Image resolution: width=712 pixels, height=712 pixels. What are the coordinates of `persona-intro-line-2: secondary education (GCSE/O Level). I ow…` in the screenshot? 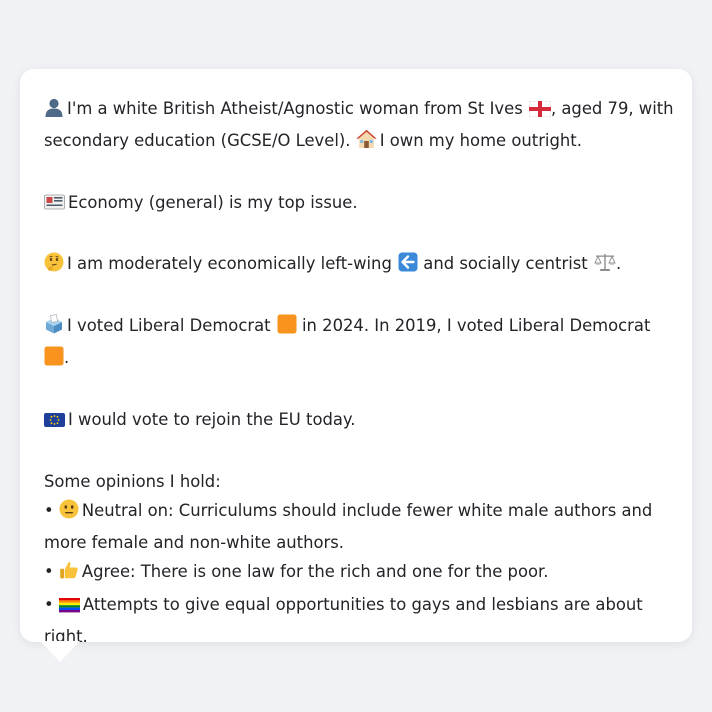 It's located at (356, 142).